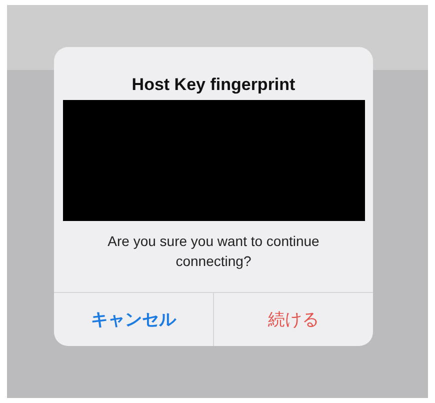 This screenshot has width=435, height=403. Describe the element at coordinates (133, 319) in the screenshot. I see `cancel-button: キャンセル` at that location.